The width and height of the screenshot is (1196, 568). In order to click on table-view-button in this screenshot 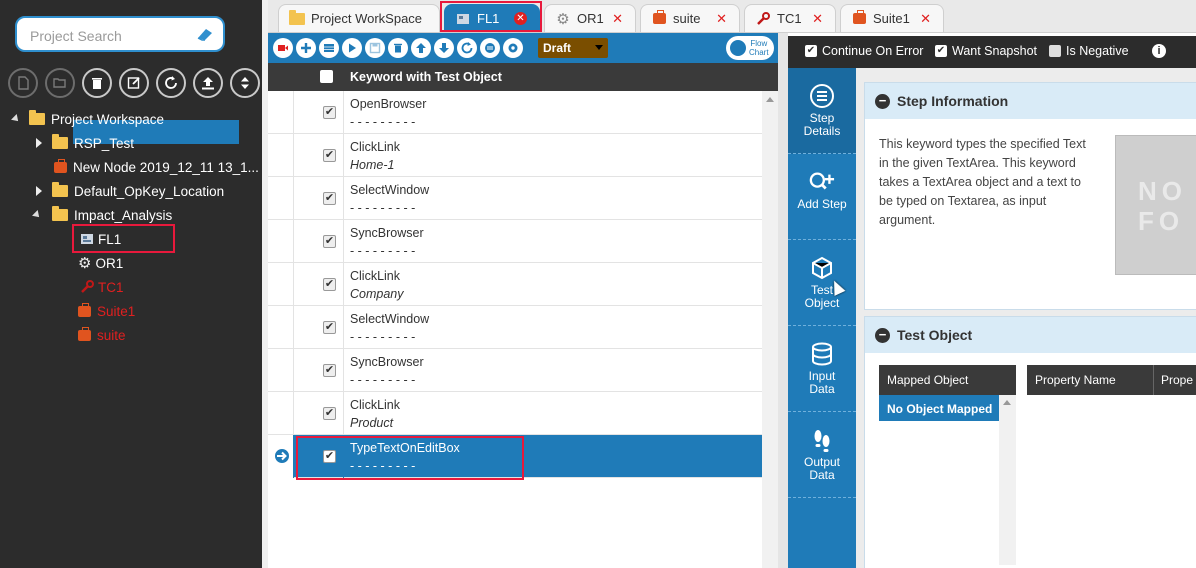, I will do `click(329, 48)`.